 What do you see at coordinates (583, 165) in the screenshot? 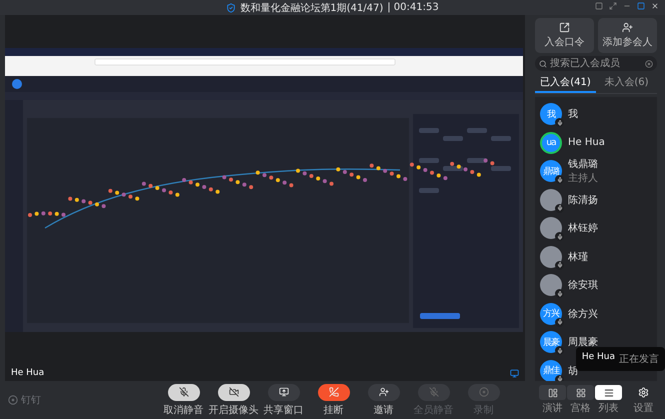
I see `participant-name: 钱鼎璐` at bounding box center [583, 165].